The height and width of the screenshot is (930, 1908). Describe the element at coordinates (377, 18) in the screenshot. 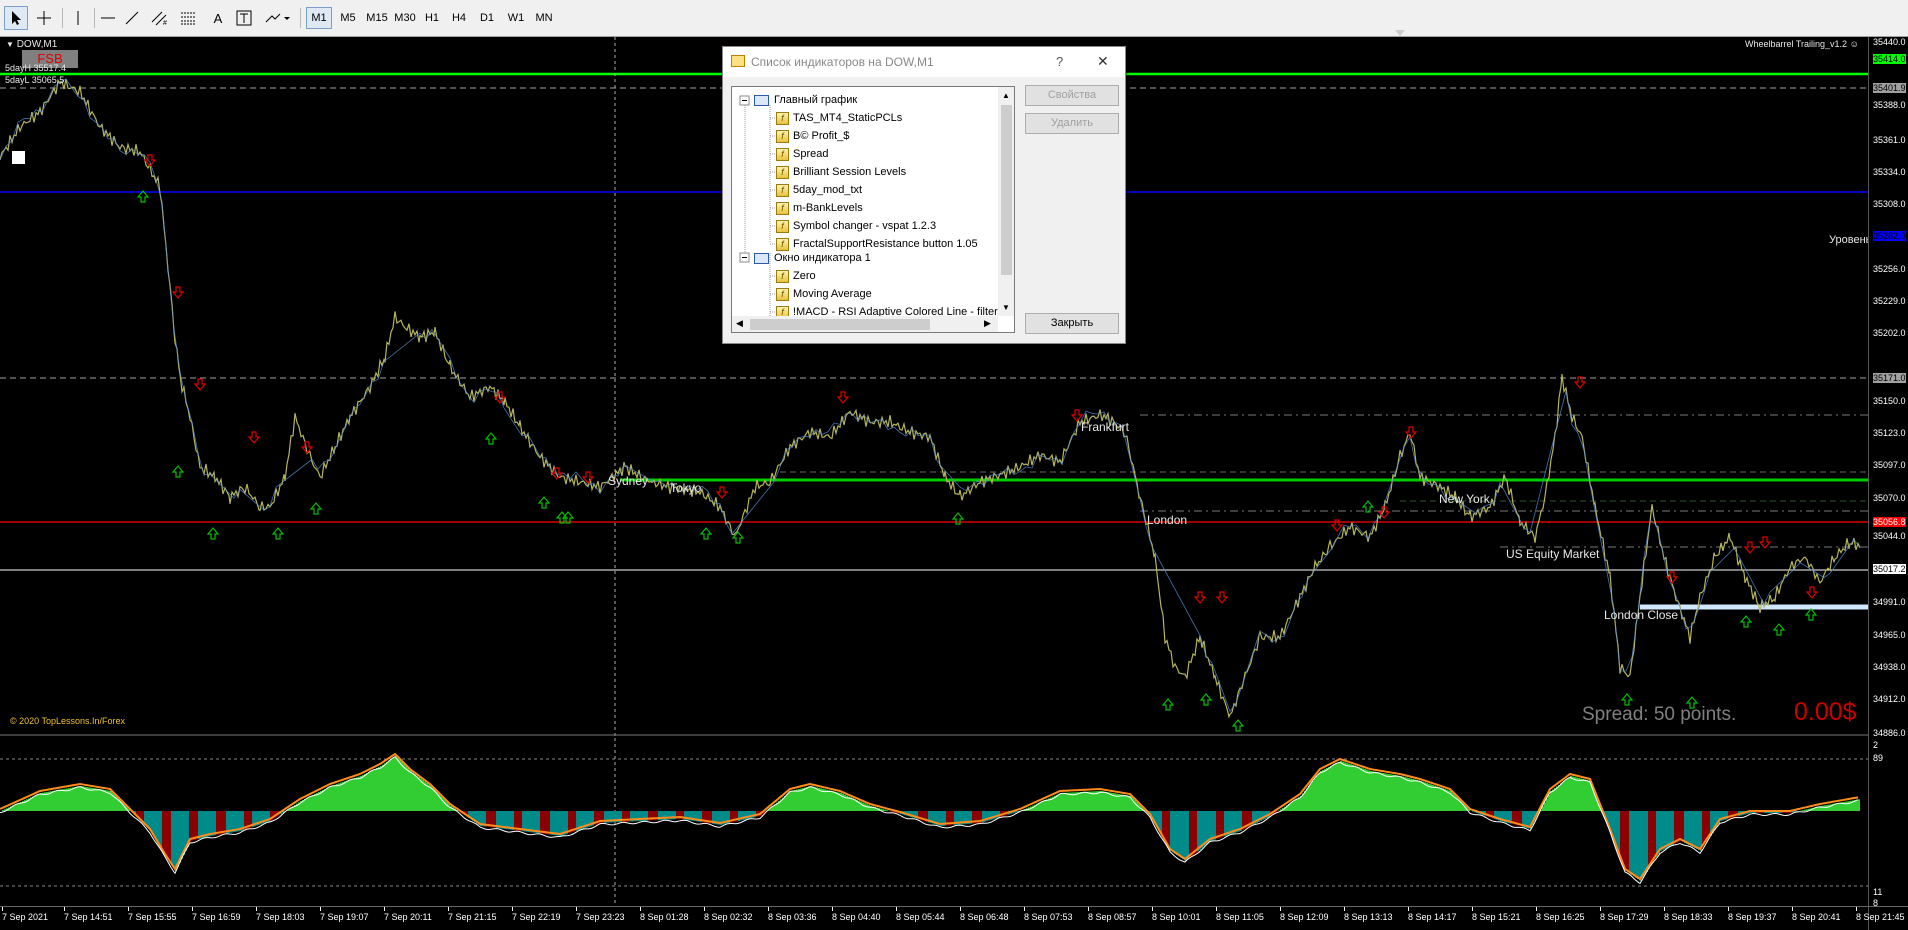

I see `timeframe-m15: M15` at that location.